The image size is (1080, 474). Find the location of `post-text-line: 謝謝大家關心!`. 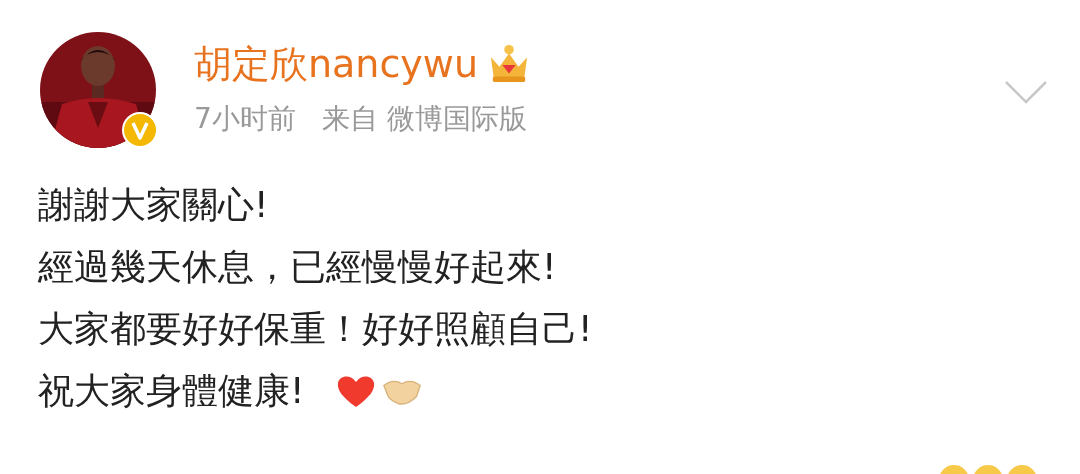

post-text-line: 謝謝大家關心! is located at coordinates (153, 204).